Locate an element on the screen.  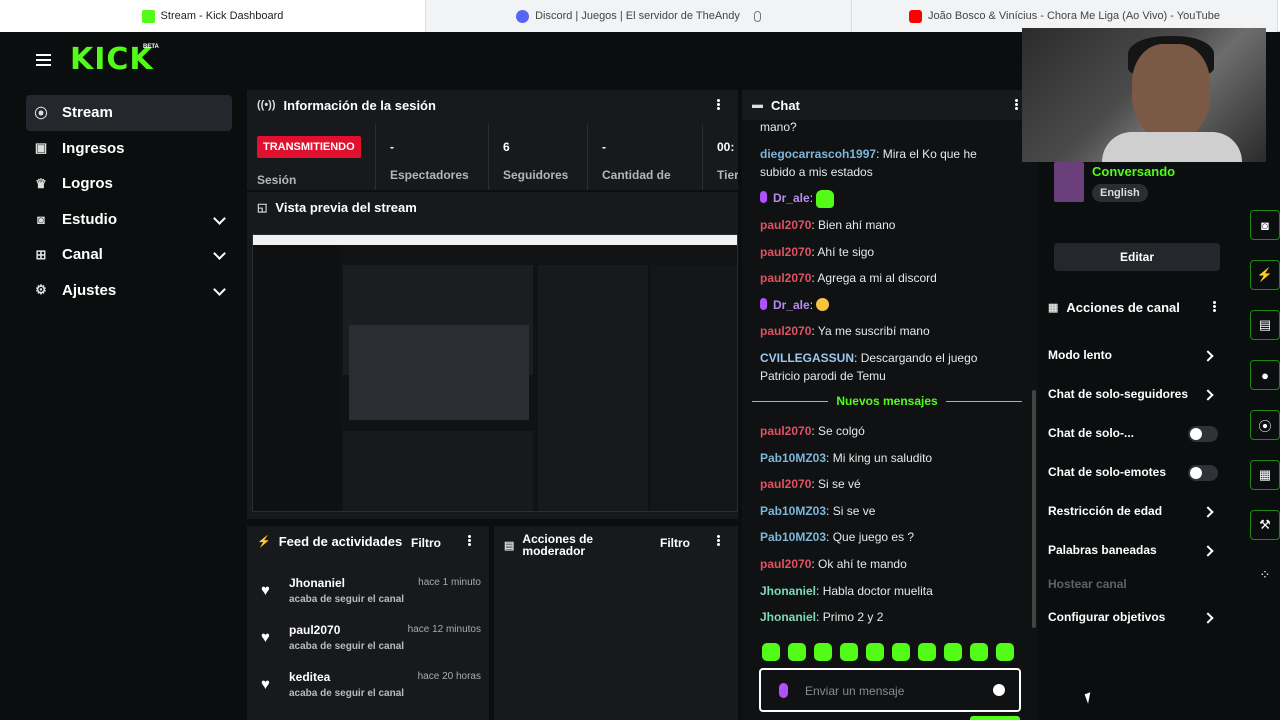
preview-tabs is located at coordinates (495, 240).